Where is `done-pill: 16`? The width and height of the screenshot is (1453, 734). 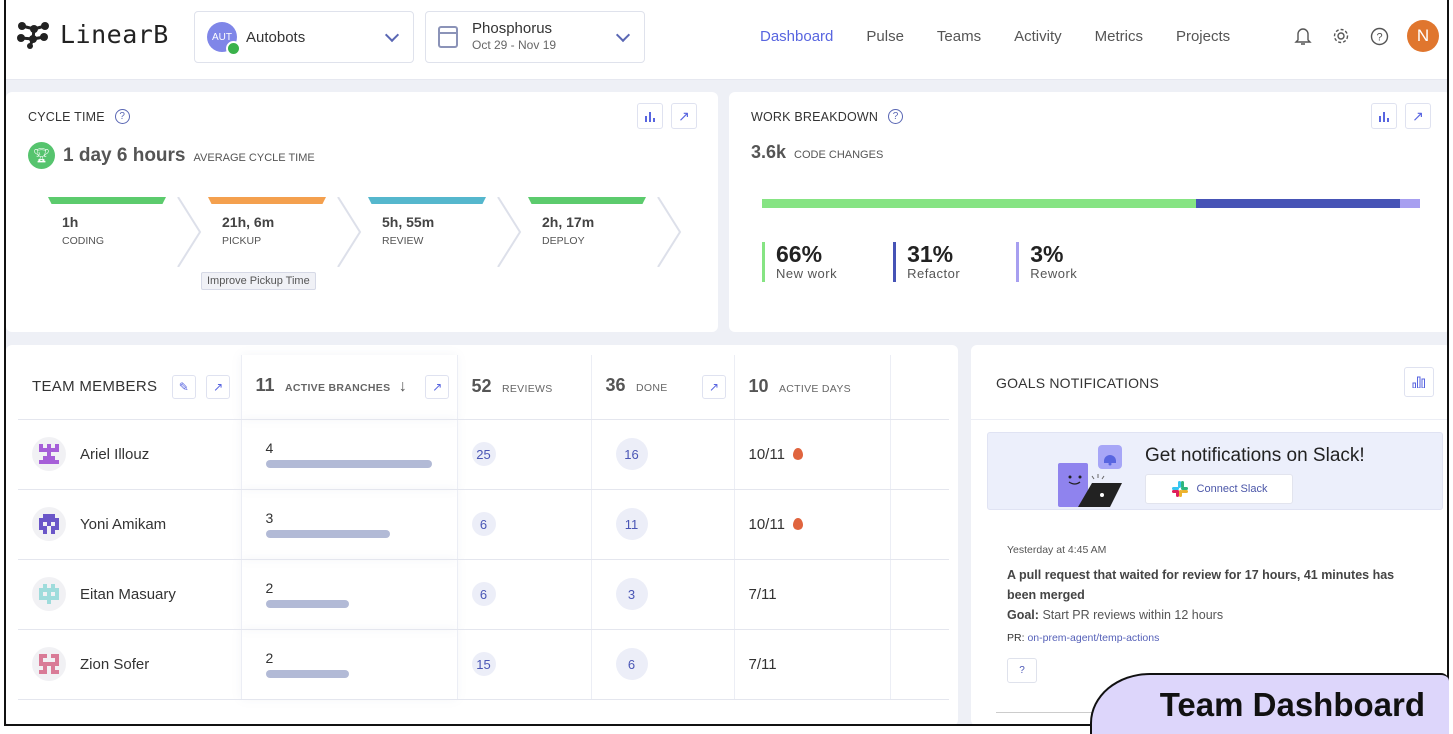 done-pill: 16 is located at coordinates (631, 454).